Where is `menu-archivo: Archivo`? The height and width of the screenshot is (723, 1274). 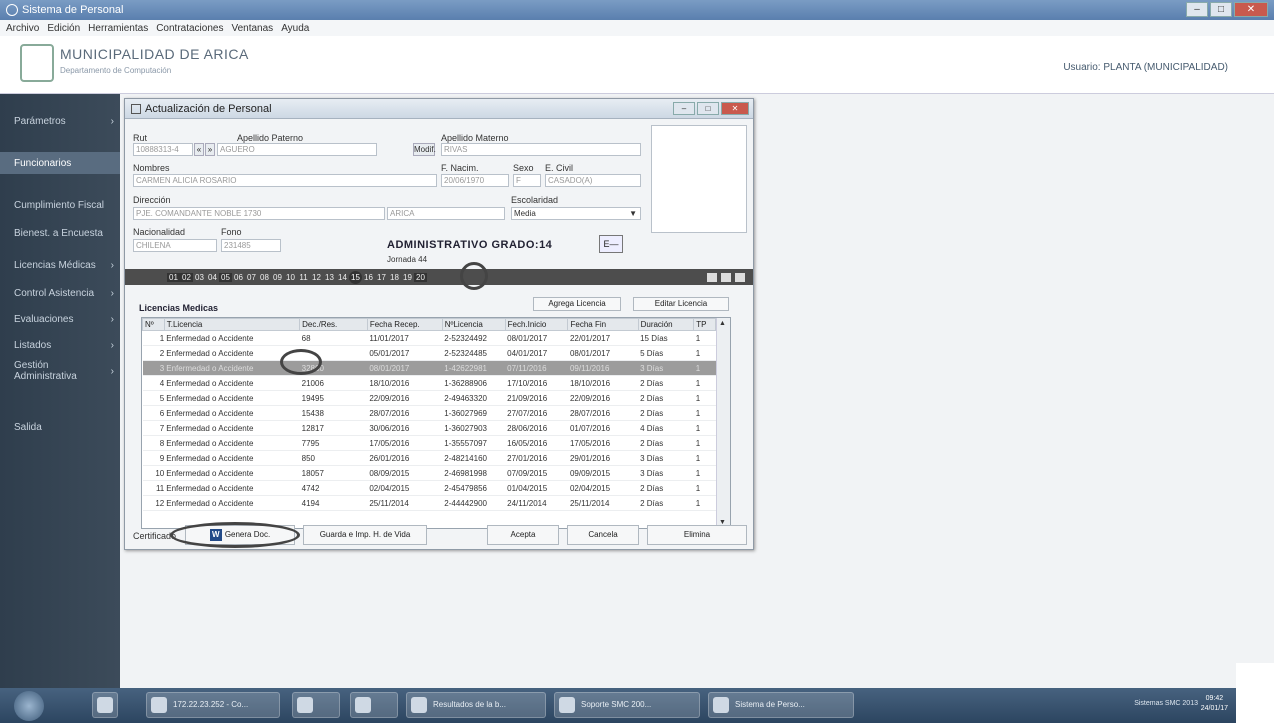
menu-archivo: Archivo is located at coordinates (22, 28).